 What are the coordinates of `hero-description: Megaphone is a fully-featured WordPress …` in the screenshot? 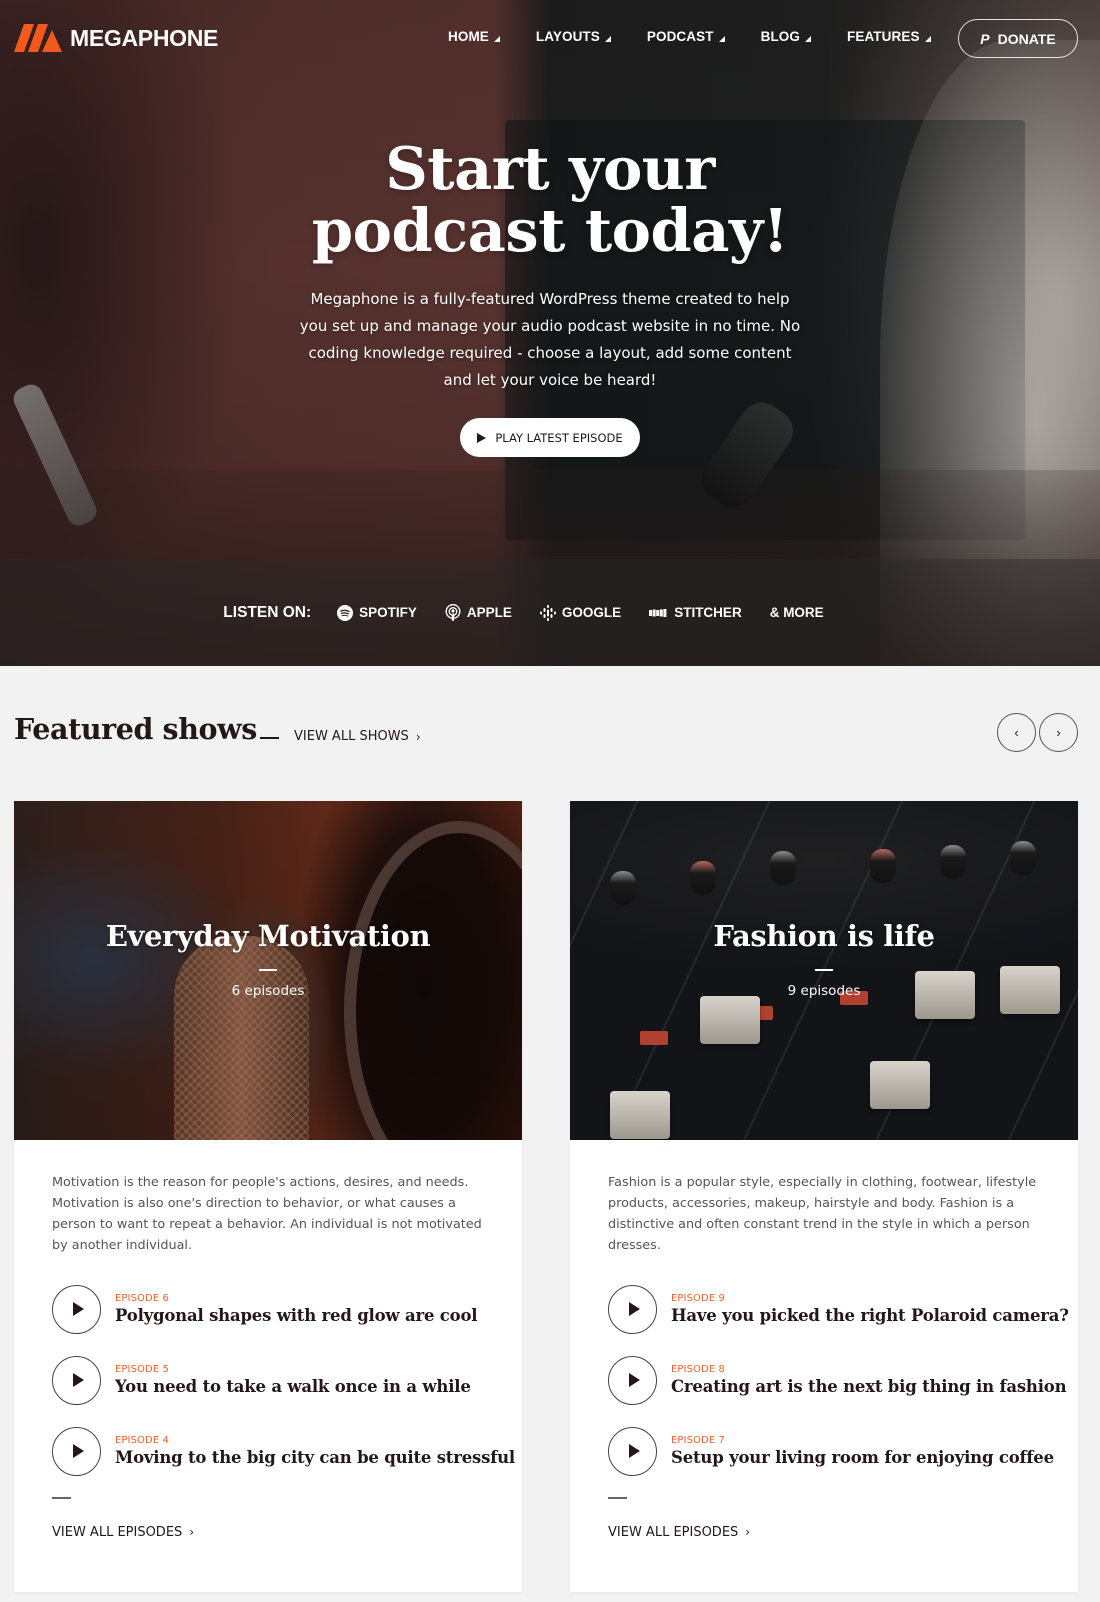 It's located at (550, 339).